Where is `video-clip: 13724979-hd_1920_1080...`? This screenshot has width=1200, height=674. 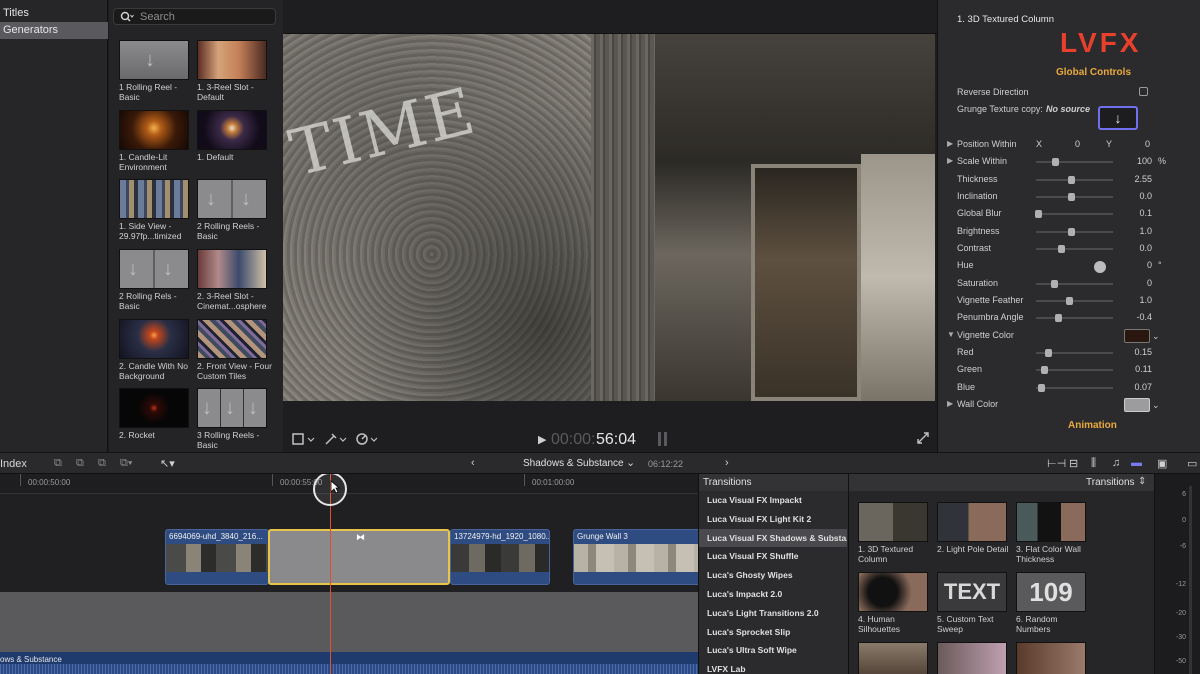 video-clip: 13724979-hd_1920_1080... is located at coordinates (500, 557).